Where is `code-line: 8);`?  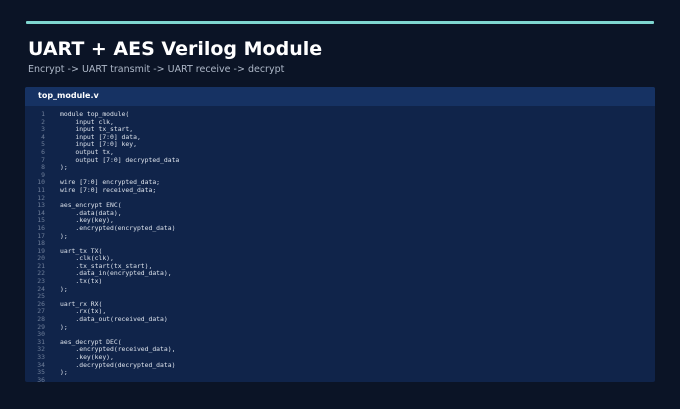 code-line: 8); is located at coordinates (340, 168).